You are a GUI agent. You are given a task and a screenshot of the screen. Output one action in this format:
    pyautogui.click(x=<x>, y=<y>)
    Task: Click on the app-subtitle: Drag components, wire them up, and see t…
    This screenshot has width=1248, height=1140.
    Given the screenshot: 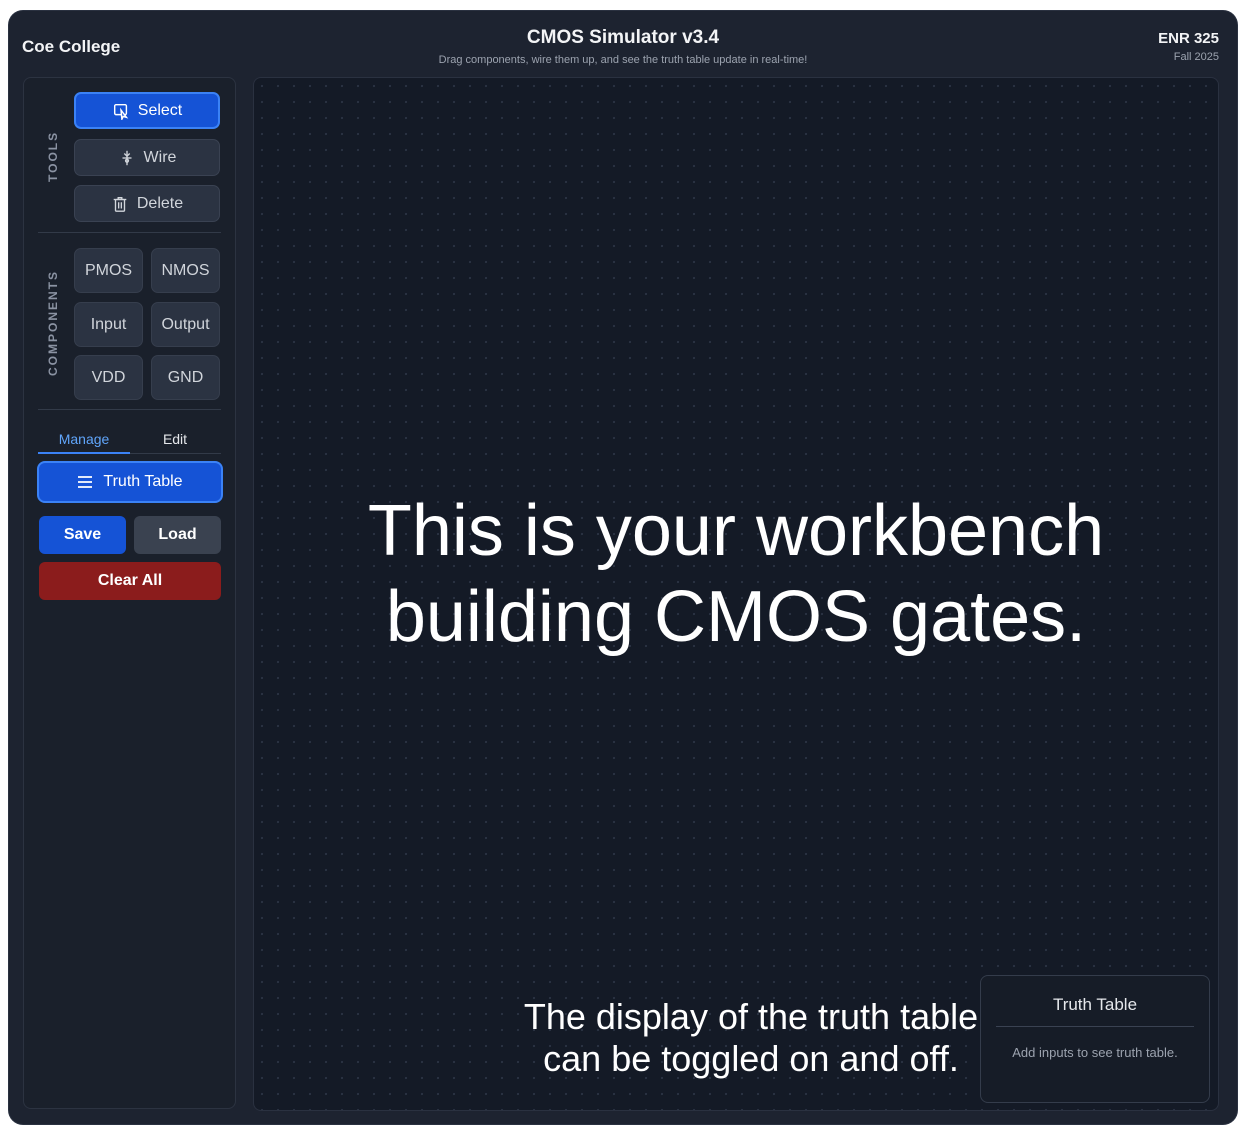 What is the action you would take?
    pyautogui.click(x=623, y=60)
    